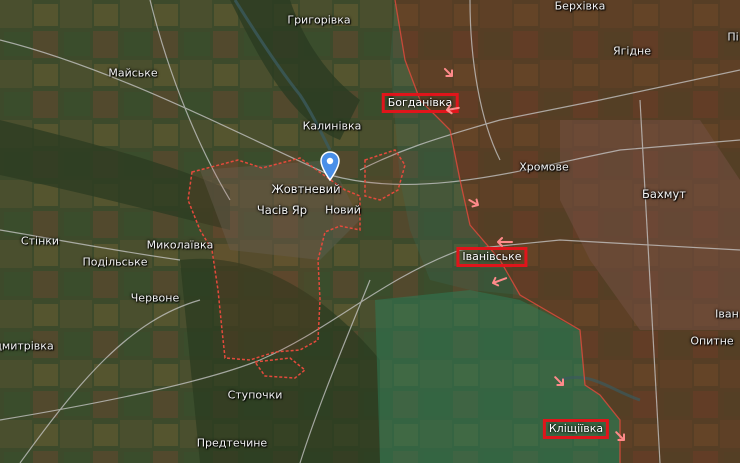 Image resolution: width=740 pixels, height=463 pixels. Describe the element at coordinates (576, 429) in the screenshot. I see `highlight-klishchiivka: Кліщіївка` at that location.